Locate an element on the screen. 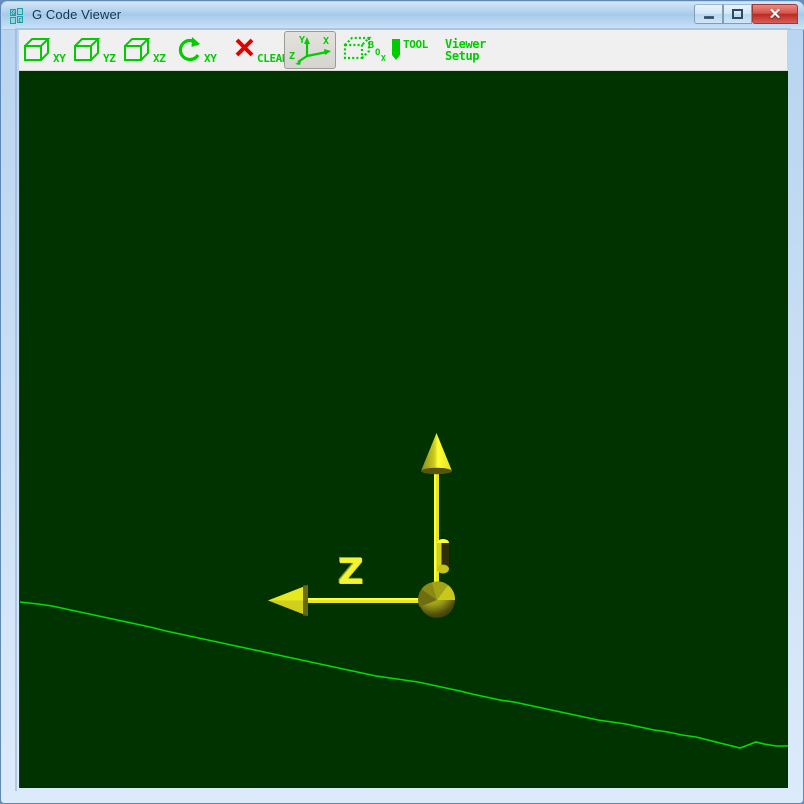 The height and width of the screenshot is (804, 804). toolbar-label-view-xz: XZ is located at coordinates (159, 58).